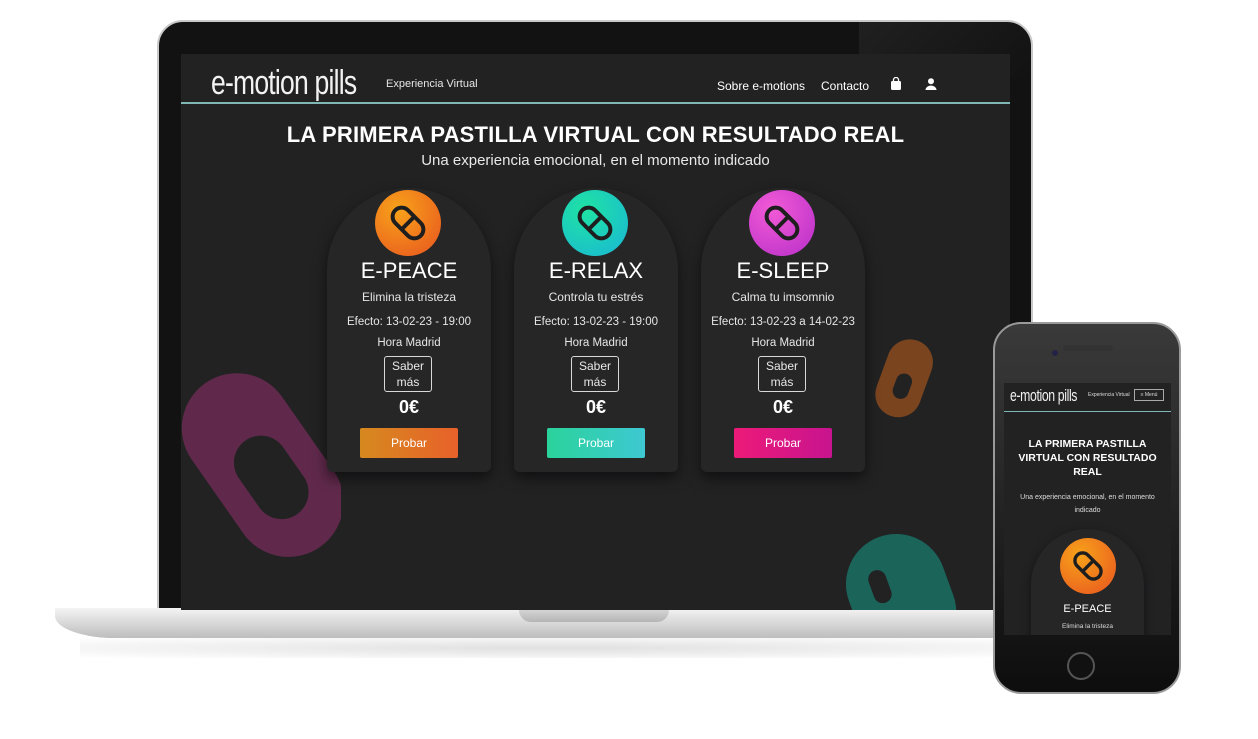 The height and width of the screenshot is (739, 1258). I want to click on card-description: Calma tu imsomnio, so click(783, 297).